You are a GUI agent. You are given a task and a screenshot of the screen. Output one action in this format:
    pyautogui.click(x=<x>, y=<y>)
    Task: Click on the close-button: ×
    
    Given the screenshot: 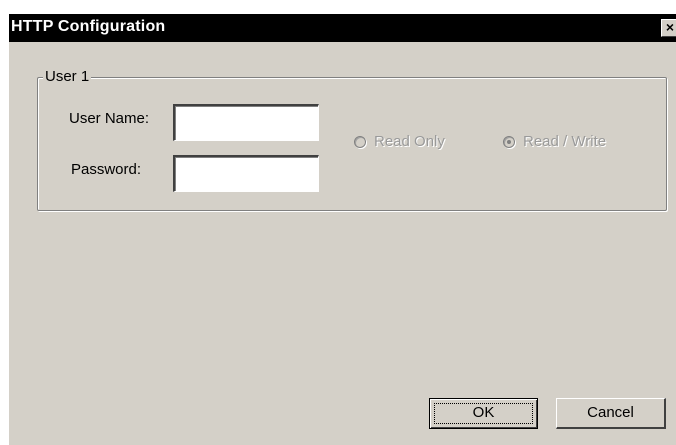 What is the action you would take?
    pyautogui.click(x=668, y=28)
    